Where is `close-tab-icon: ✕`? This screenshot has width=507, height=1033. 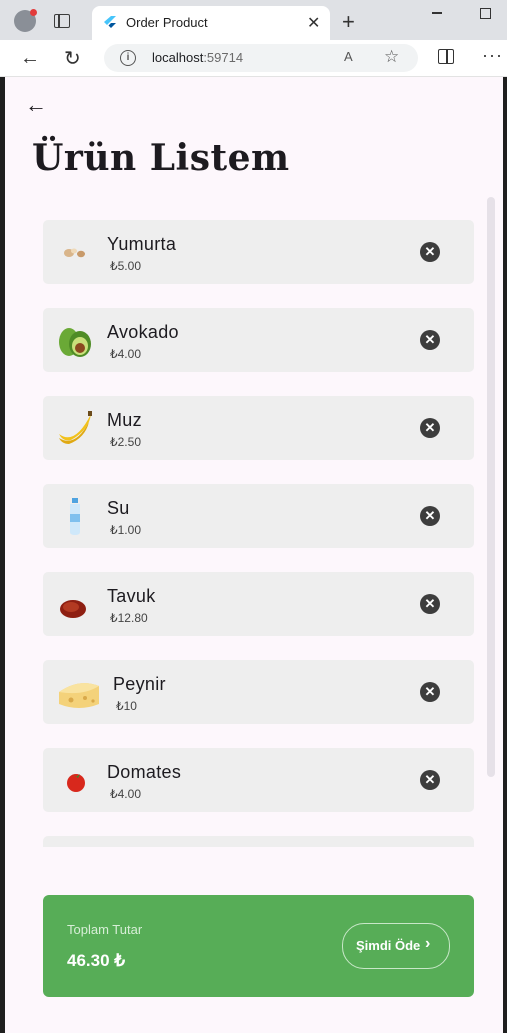 close-tab-icon: ✕ is located at coordinates (313, 23).